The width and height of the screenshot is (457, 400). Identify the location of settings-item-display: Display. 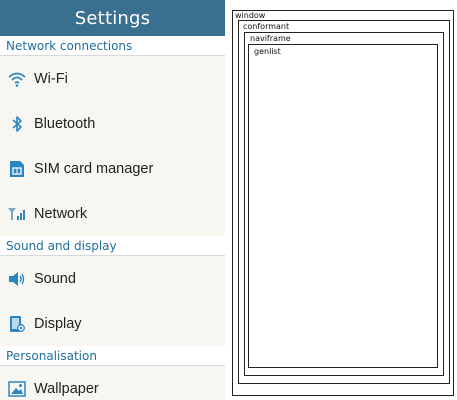
(112, 323).